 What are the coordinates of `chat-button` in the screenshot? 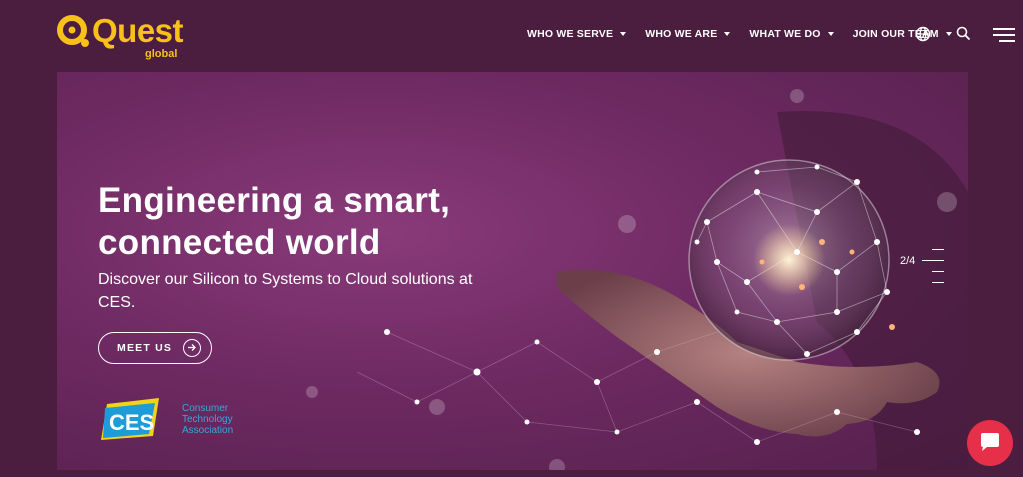 It's located at (990, 443).